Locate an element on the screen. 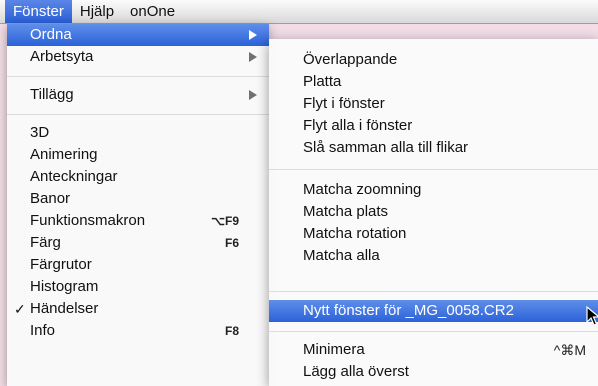 This screenshot has height=386, width=598. menu-item-label: Händelser is located at coordinates (64, 308).